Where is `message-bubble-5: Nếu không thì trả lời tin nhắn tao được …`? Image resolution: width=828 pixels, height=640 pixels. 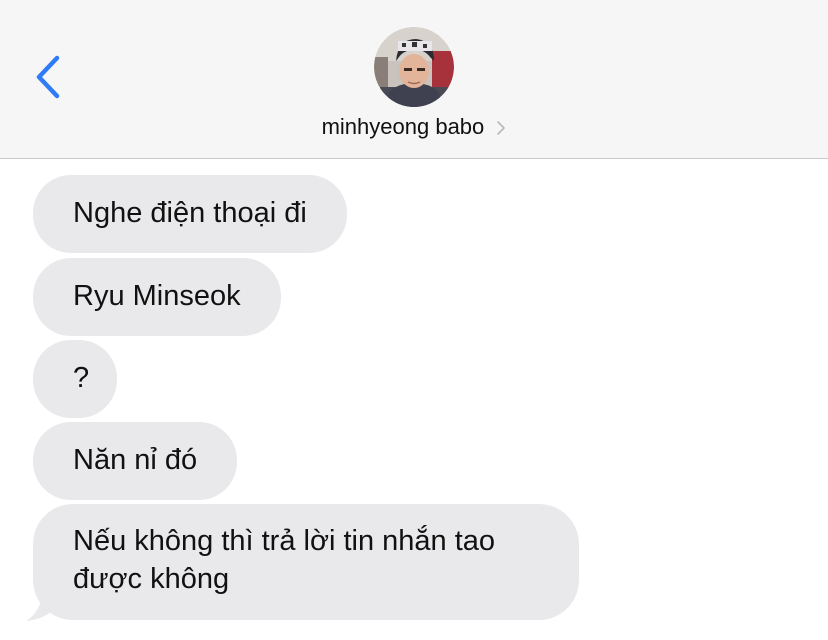 message-bubble-5: Nếu không thì trả lời tin nhắn tao được … is located at coordinates (306, 562).